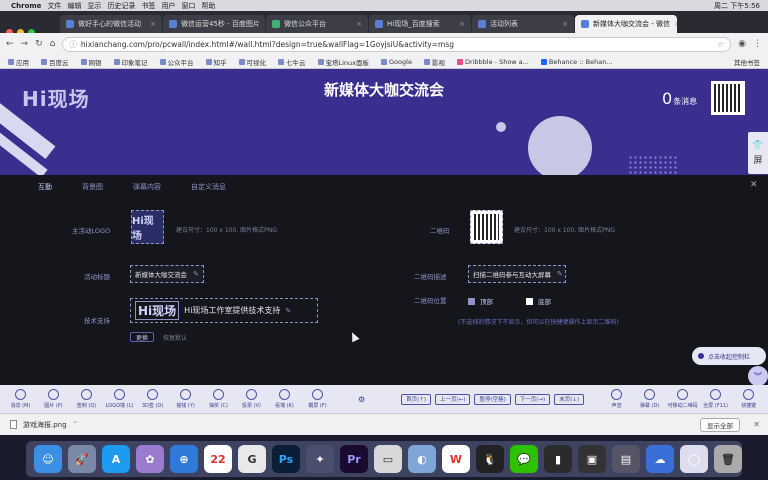  Describe the element at coordinates (320, 459) in the screenshot. I see `utility-icon: ✦` at that location.